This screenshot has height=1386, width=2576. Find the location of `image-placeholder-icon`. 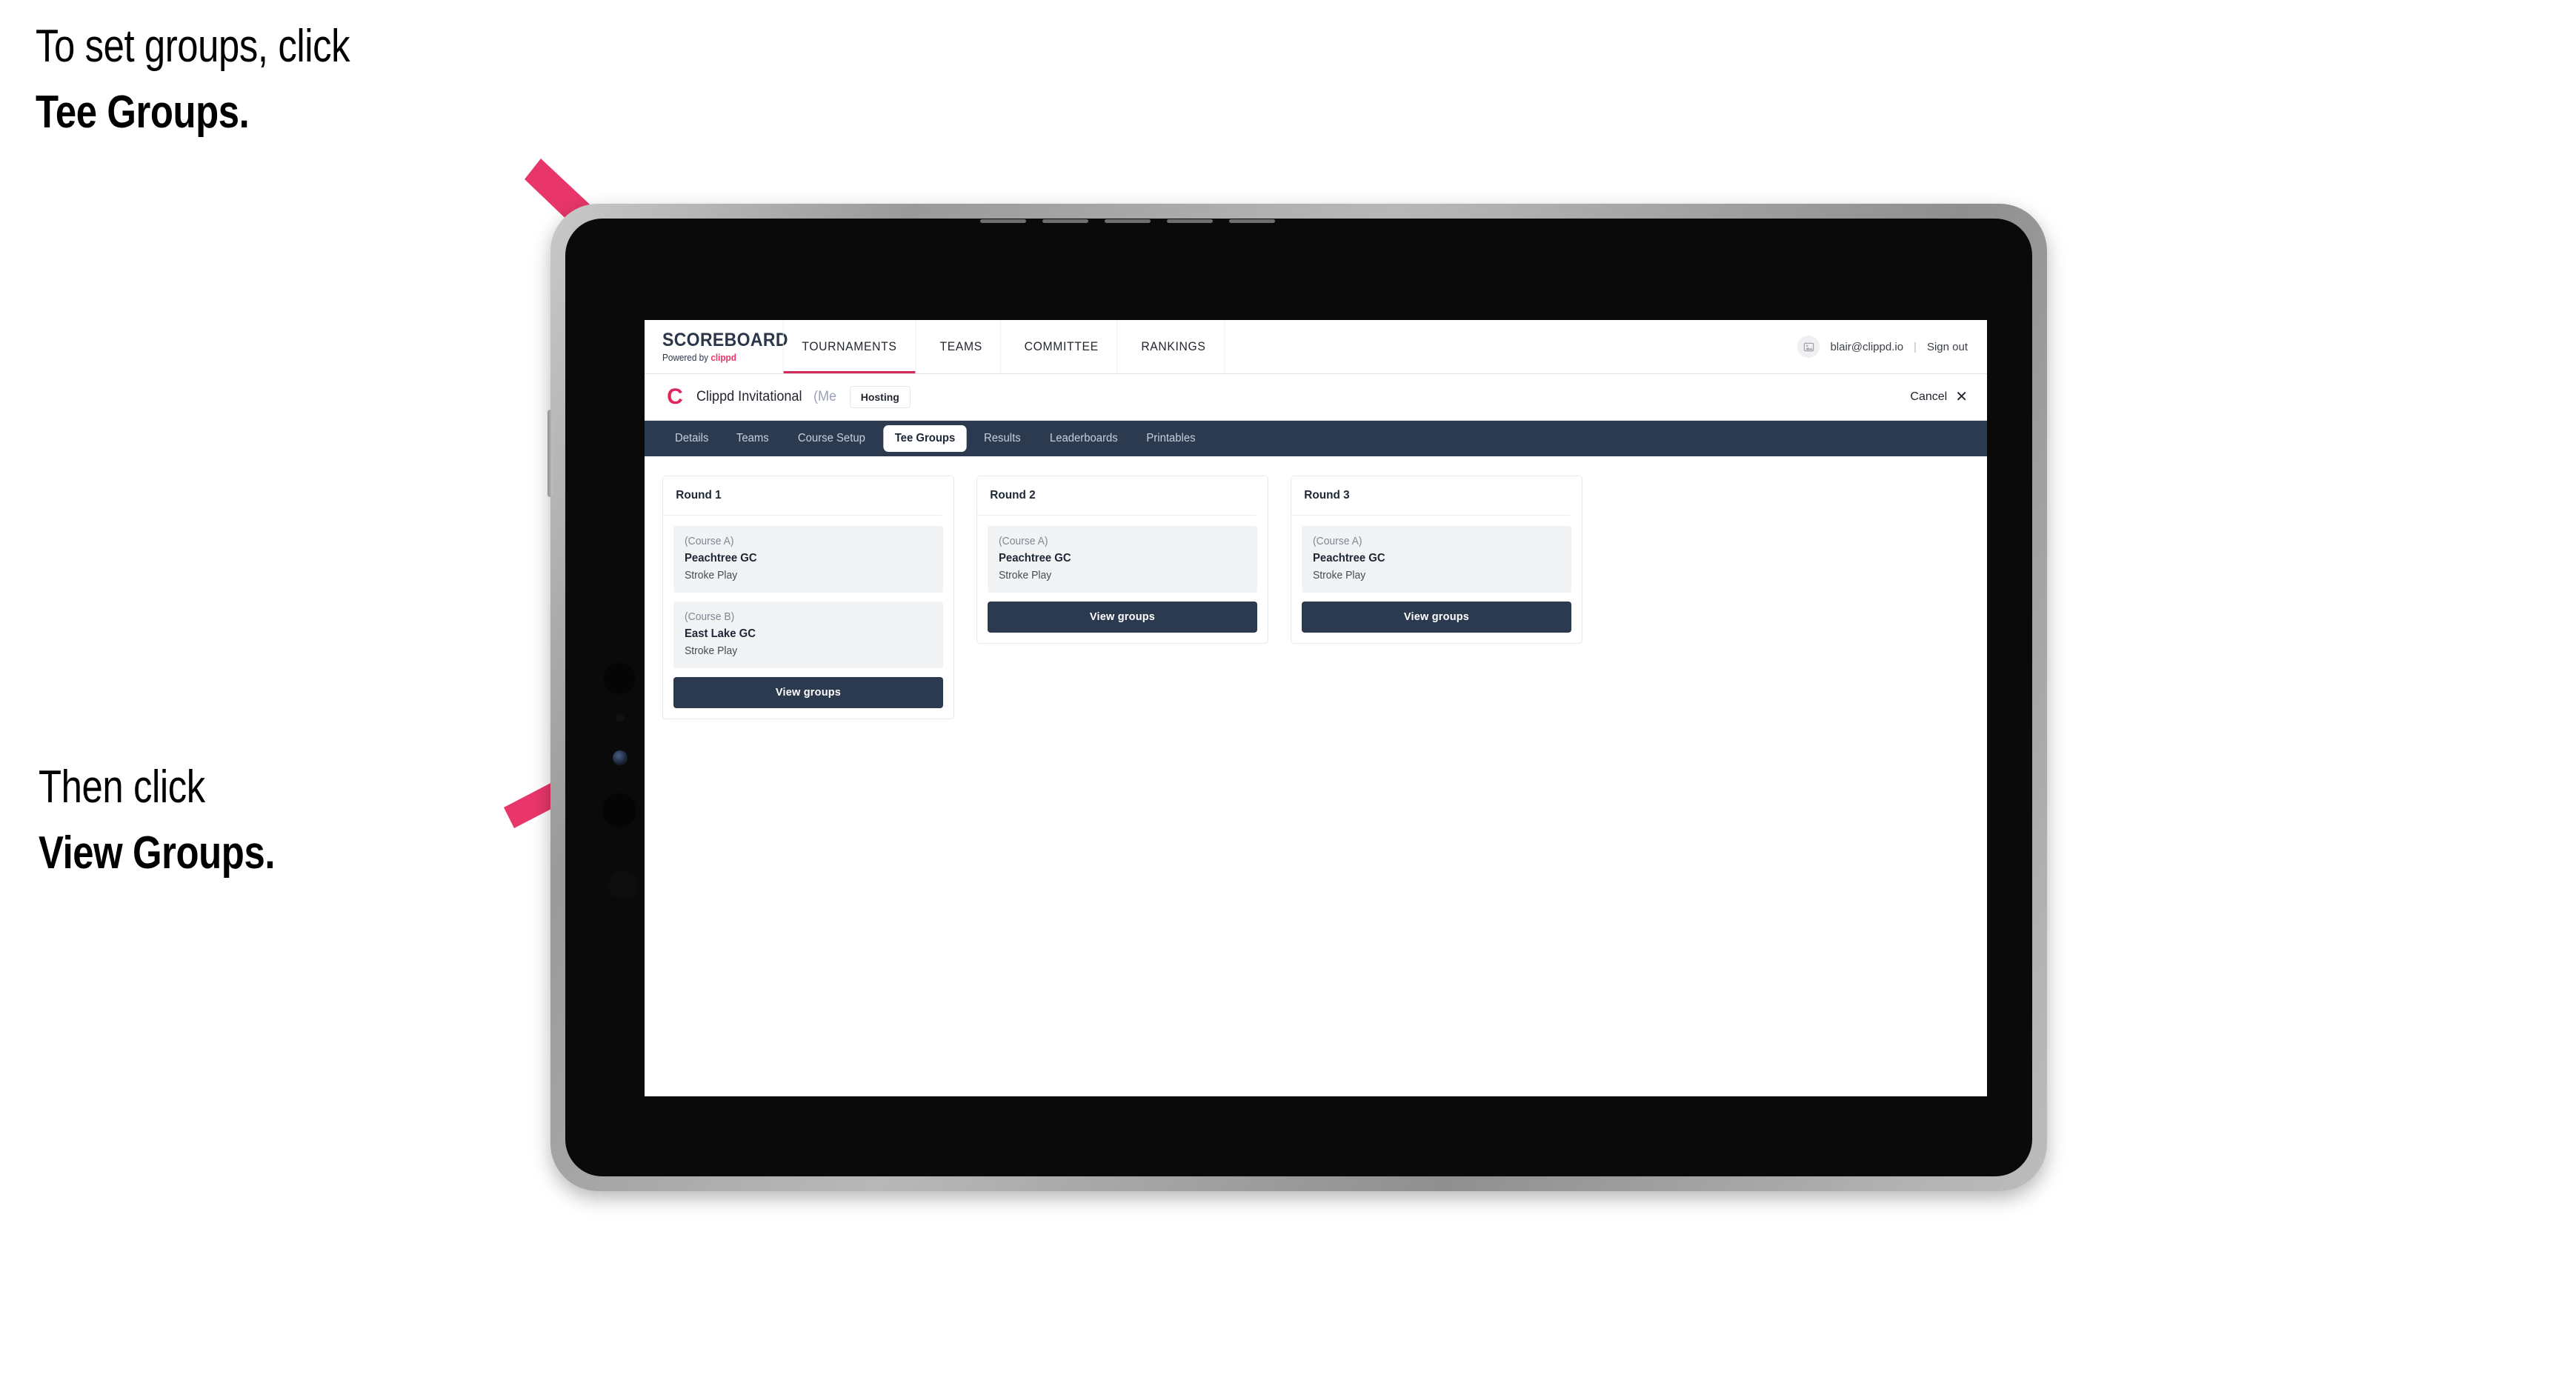

image-placeholder-icon is located at coordinates (1808, 346).